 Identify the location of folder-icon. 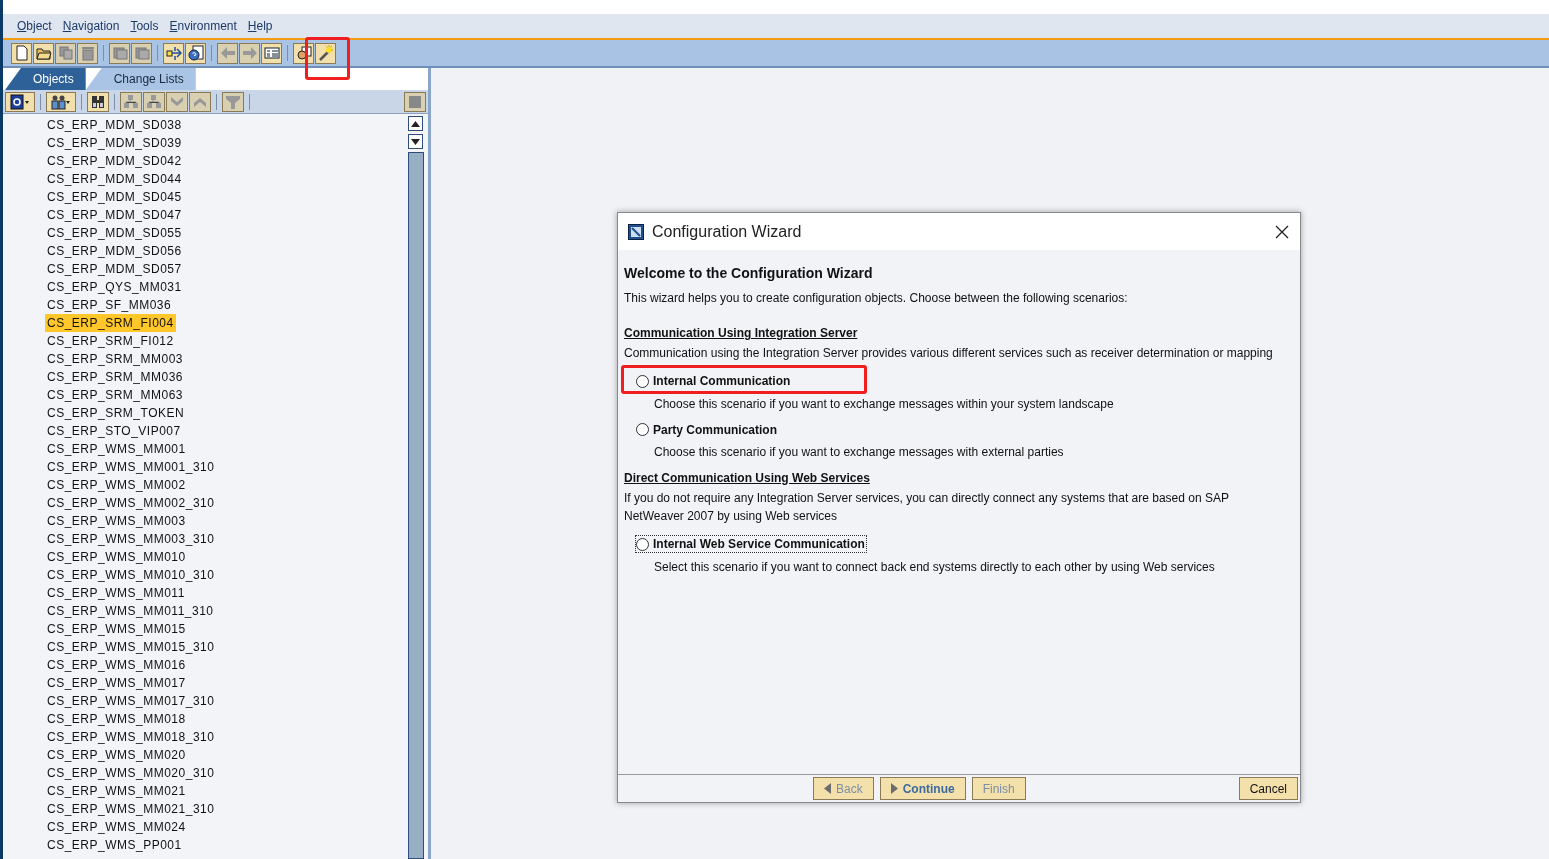
(43, 53).